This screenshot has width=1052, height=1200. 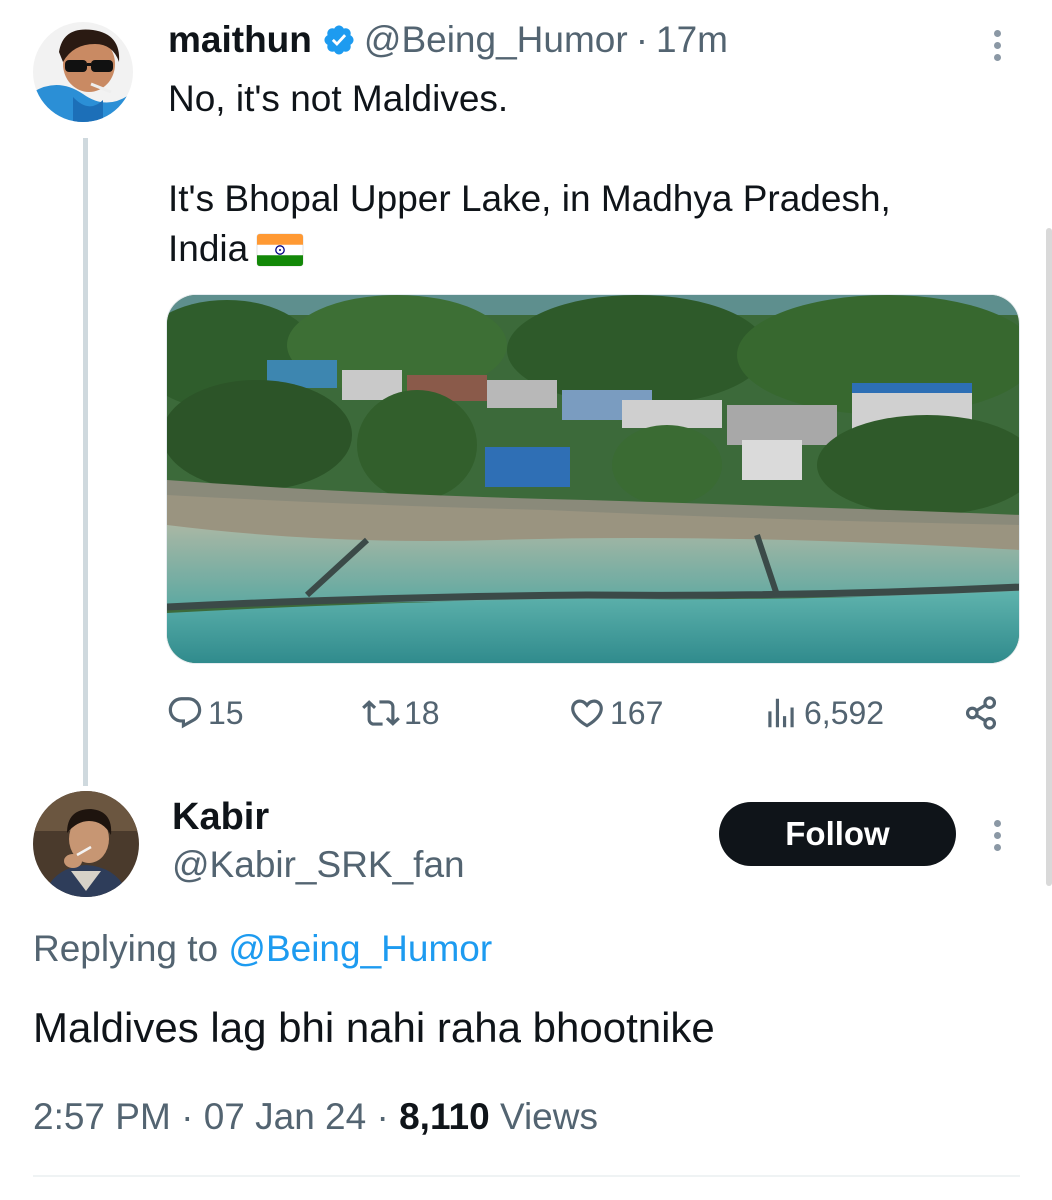 I want to click on tweet-actions: 15 18 167 6,592, so click(x=586, y=713).